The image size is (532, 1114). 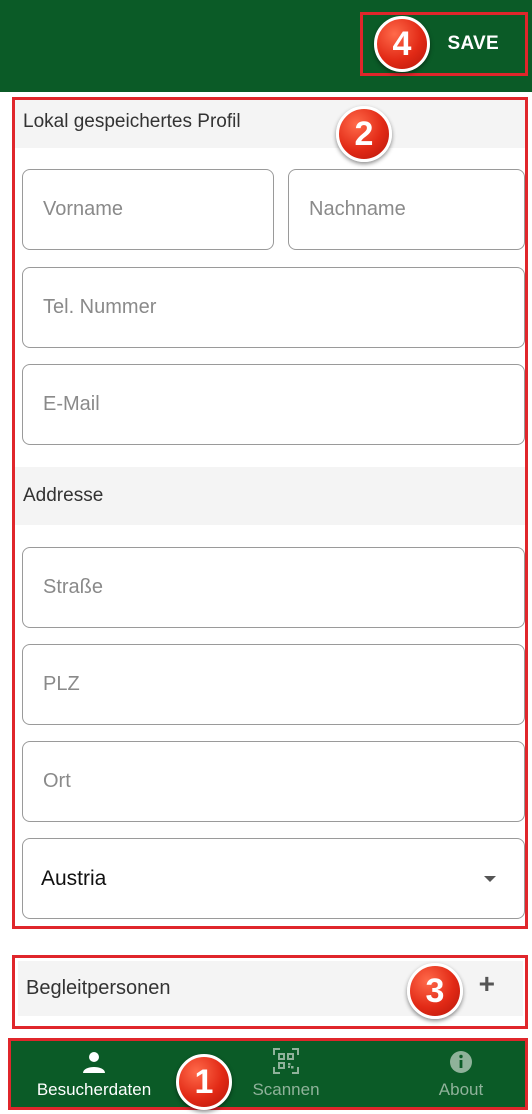 I want to click on nav-item-about: About, so click(x=461, y=1074).